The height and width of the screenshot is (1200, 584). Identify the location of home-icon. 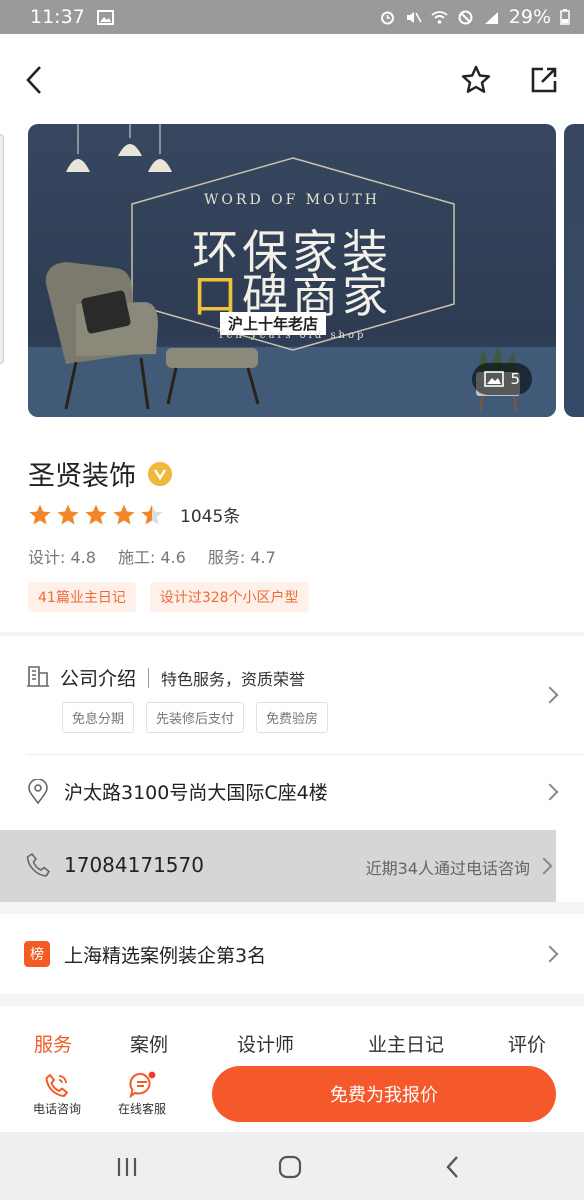
(290, 1167).